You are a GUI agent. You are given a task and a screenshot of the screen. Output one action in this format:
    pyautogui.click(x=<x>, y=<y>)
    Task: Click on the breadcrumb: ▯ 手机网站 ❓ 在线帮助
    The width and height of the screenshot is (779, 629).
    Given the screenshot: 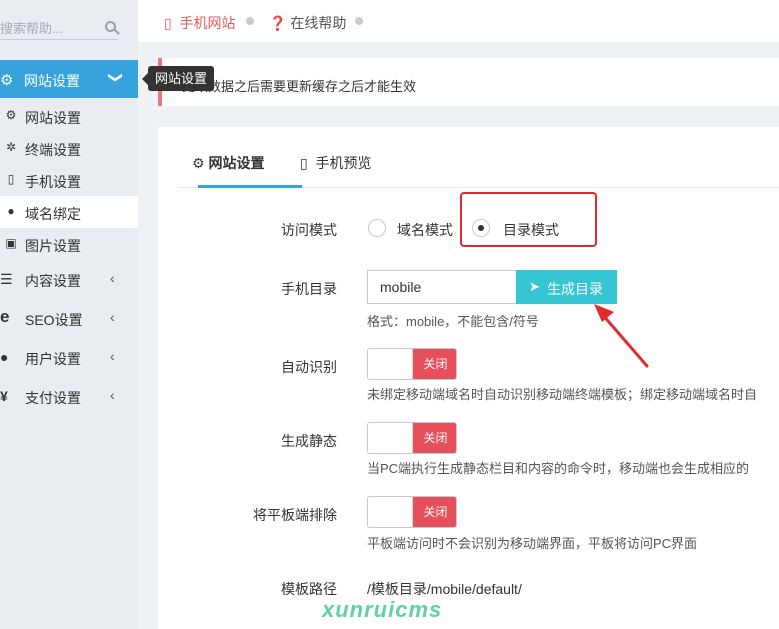 What is the action you would take?
    pyautogui.click(x=458, y=21)
    